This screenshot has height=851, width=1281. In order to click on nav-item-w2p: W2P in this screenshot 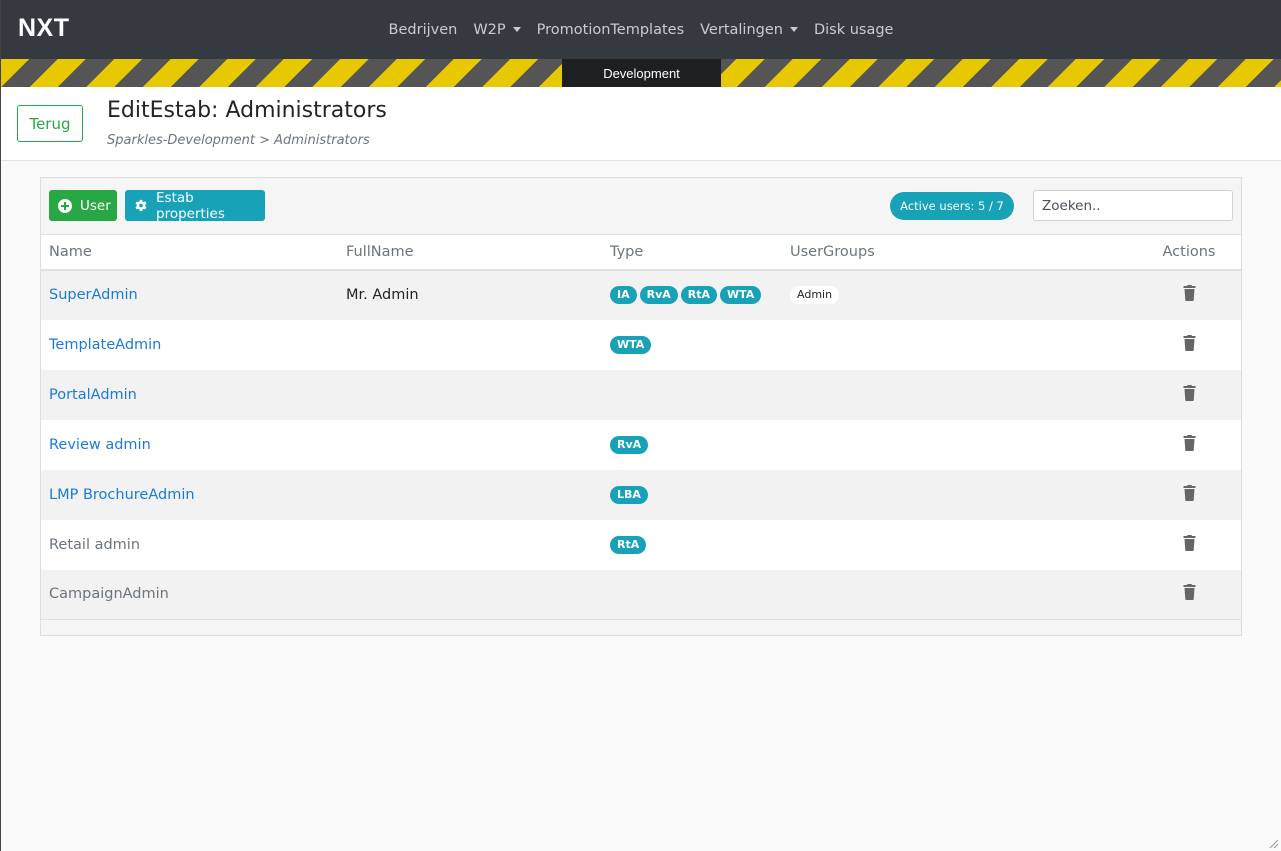, I will do `click(496, 30)`.